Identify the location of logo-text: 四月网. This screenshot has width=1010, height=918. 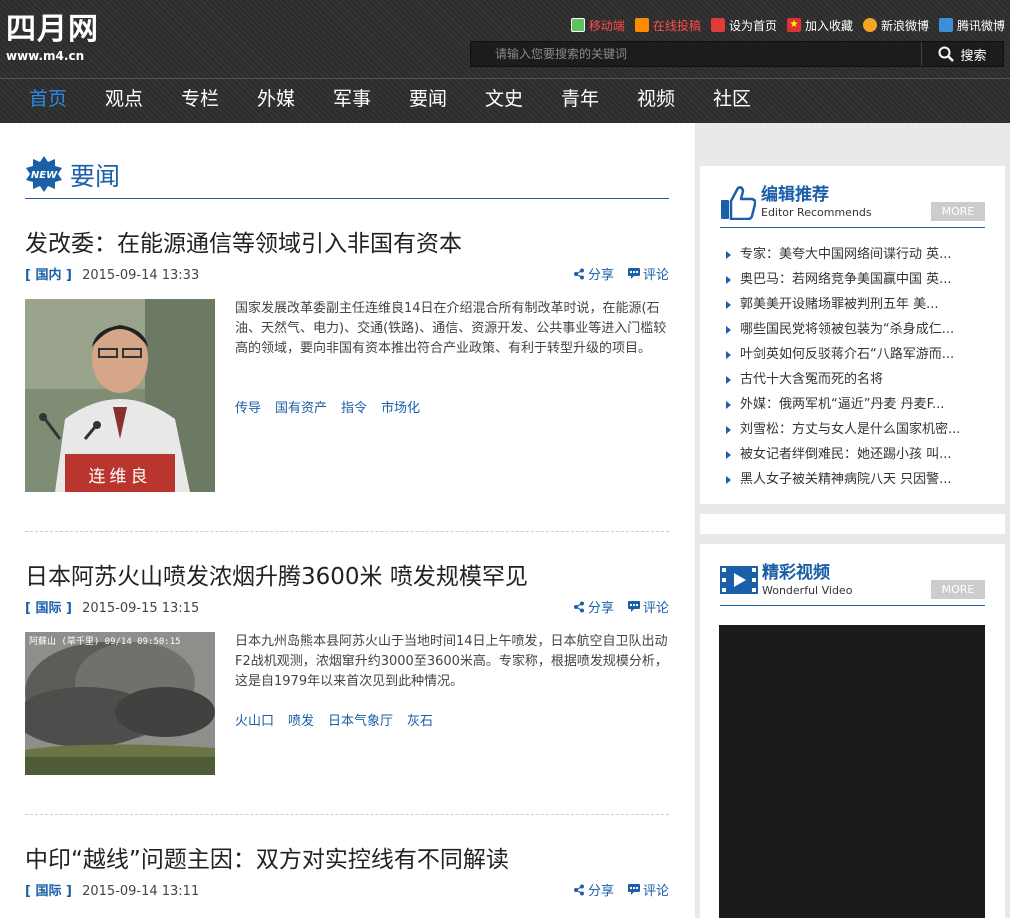
(52, 29).